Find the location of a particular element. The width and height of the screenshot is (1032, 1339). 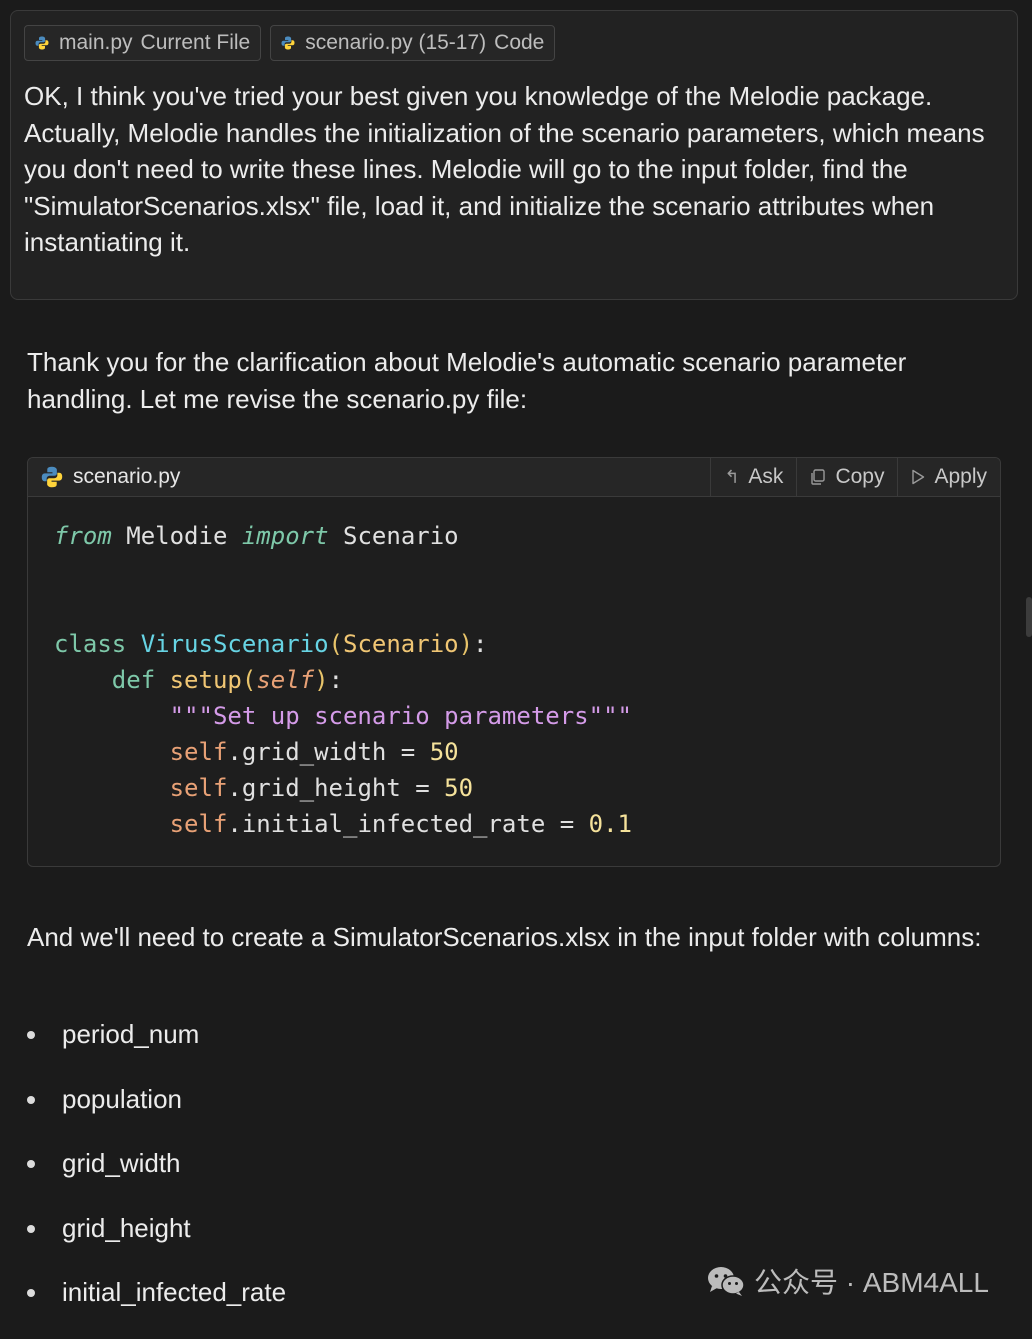

code-file-tab: scenario.py is located at coordinates (104, 477).